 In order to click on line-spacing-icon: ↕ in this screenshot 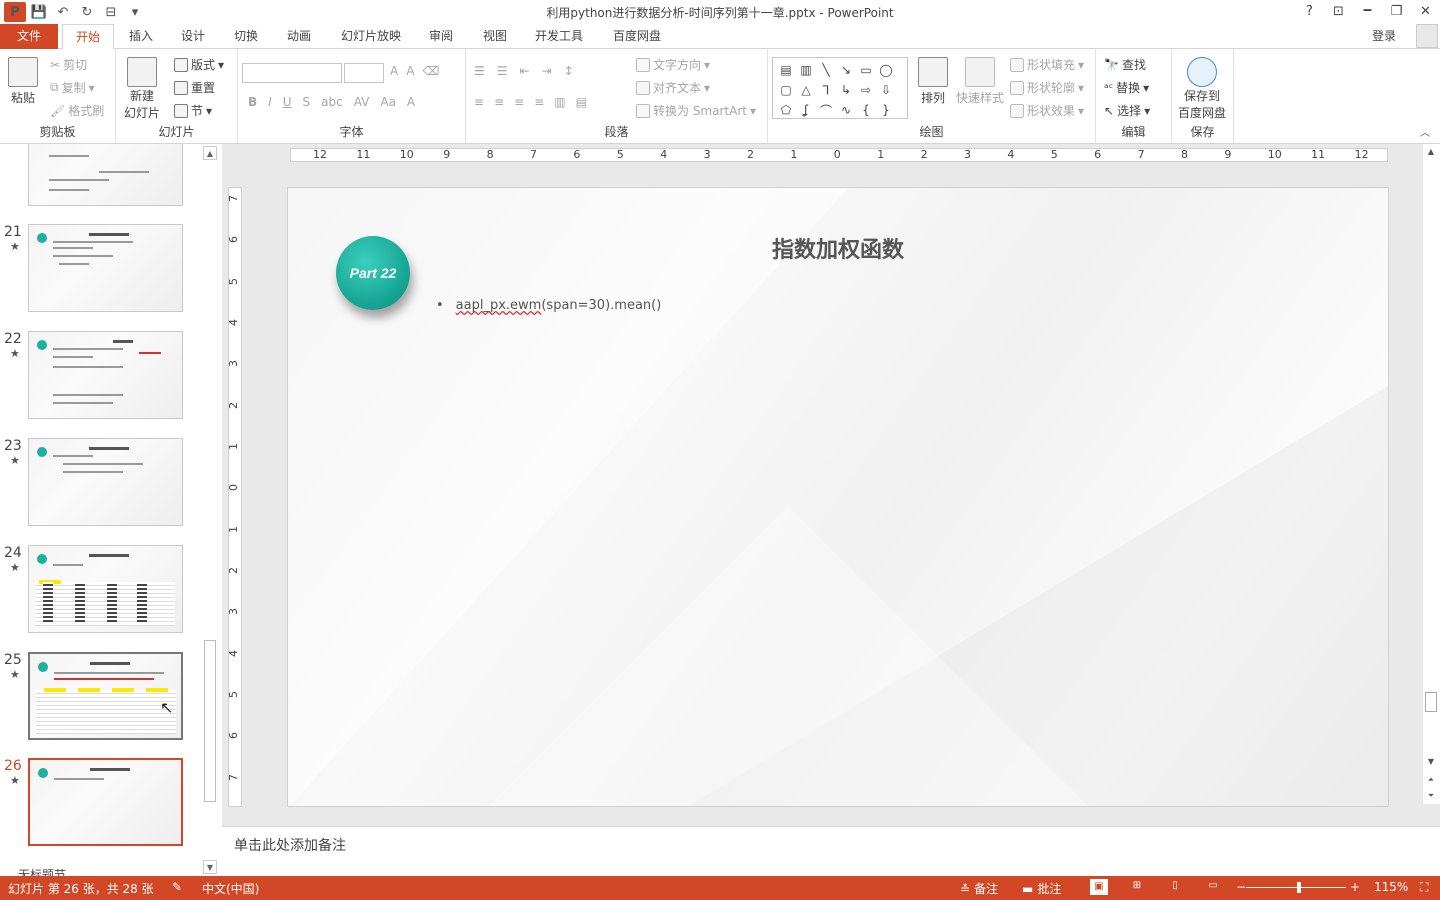, I will do `click(569, 71)`.